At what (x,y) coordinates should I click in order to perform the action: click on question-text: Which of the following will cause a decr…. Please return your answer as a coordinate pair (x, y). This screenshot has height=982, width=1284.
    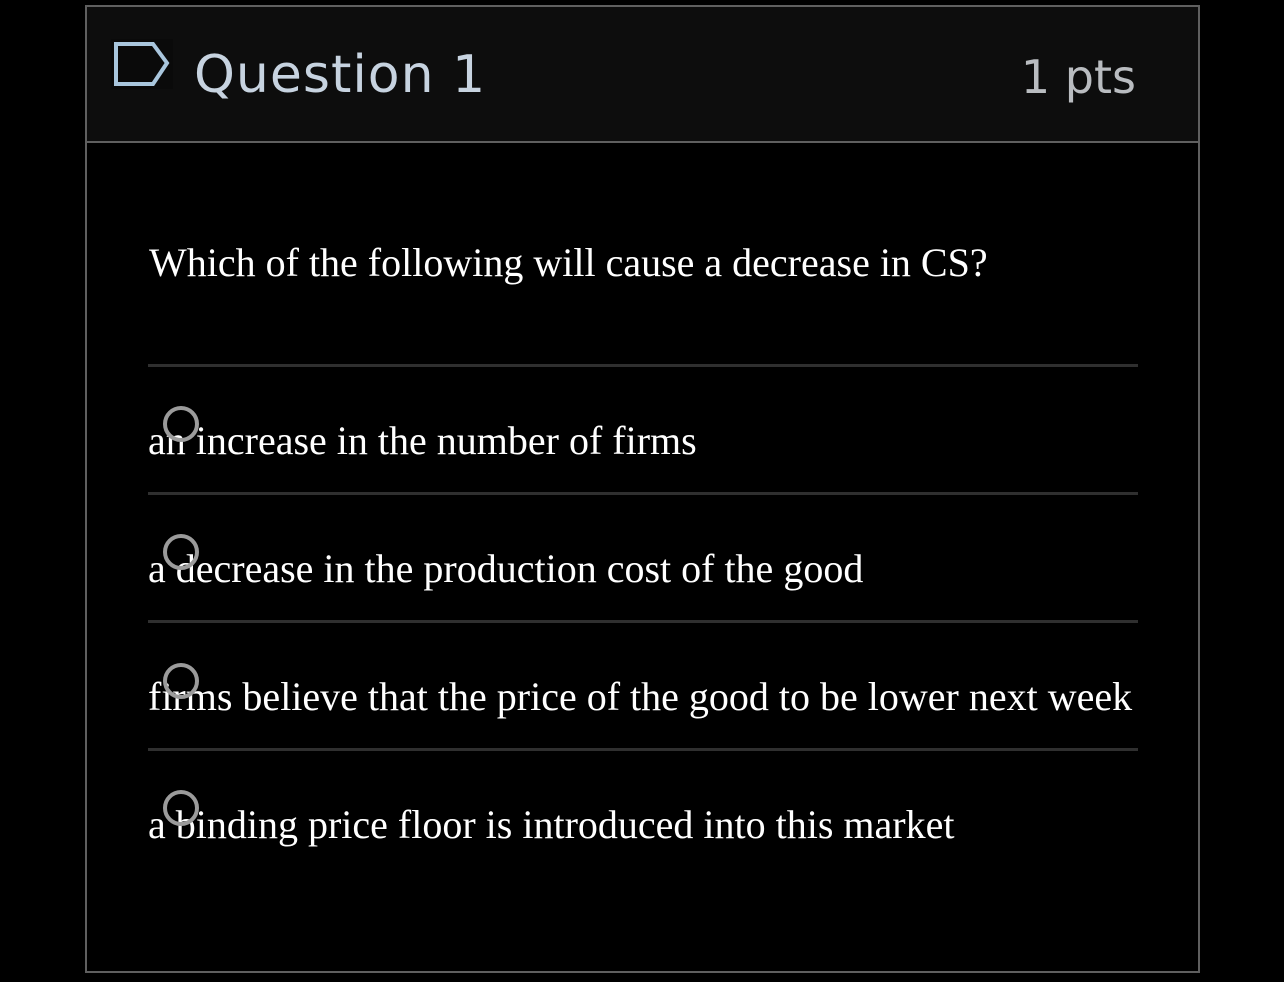
    Looking at the image, I should click on (568, 262).